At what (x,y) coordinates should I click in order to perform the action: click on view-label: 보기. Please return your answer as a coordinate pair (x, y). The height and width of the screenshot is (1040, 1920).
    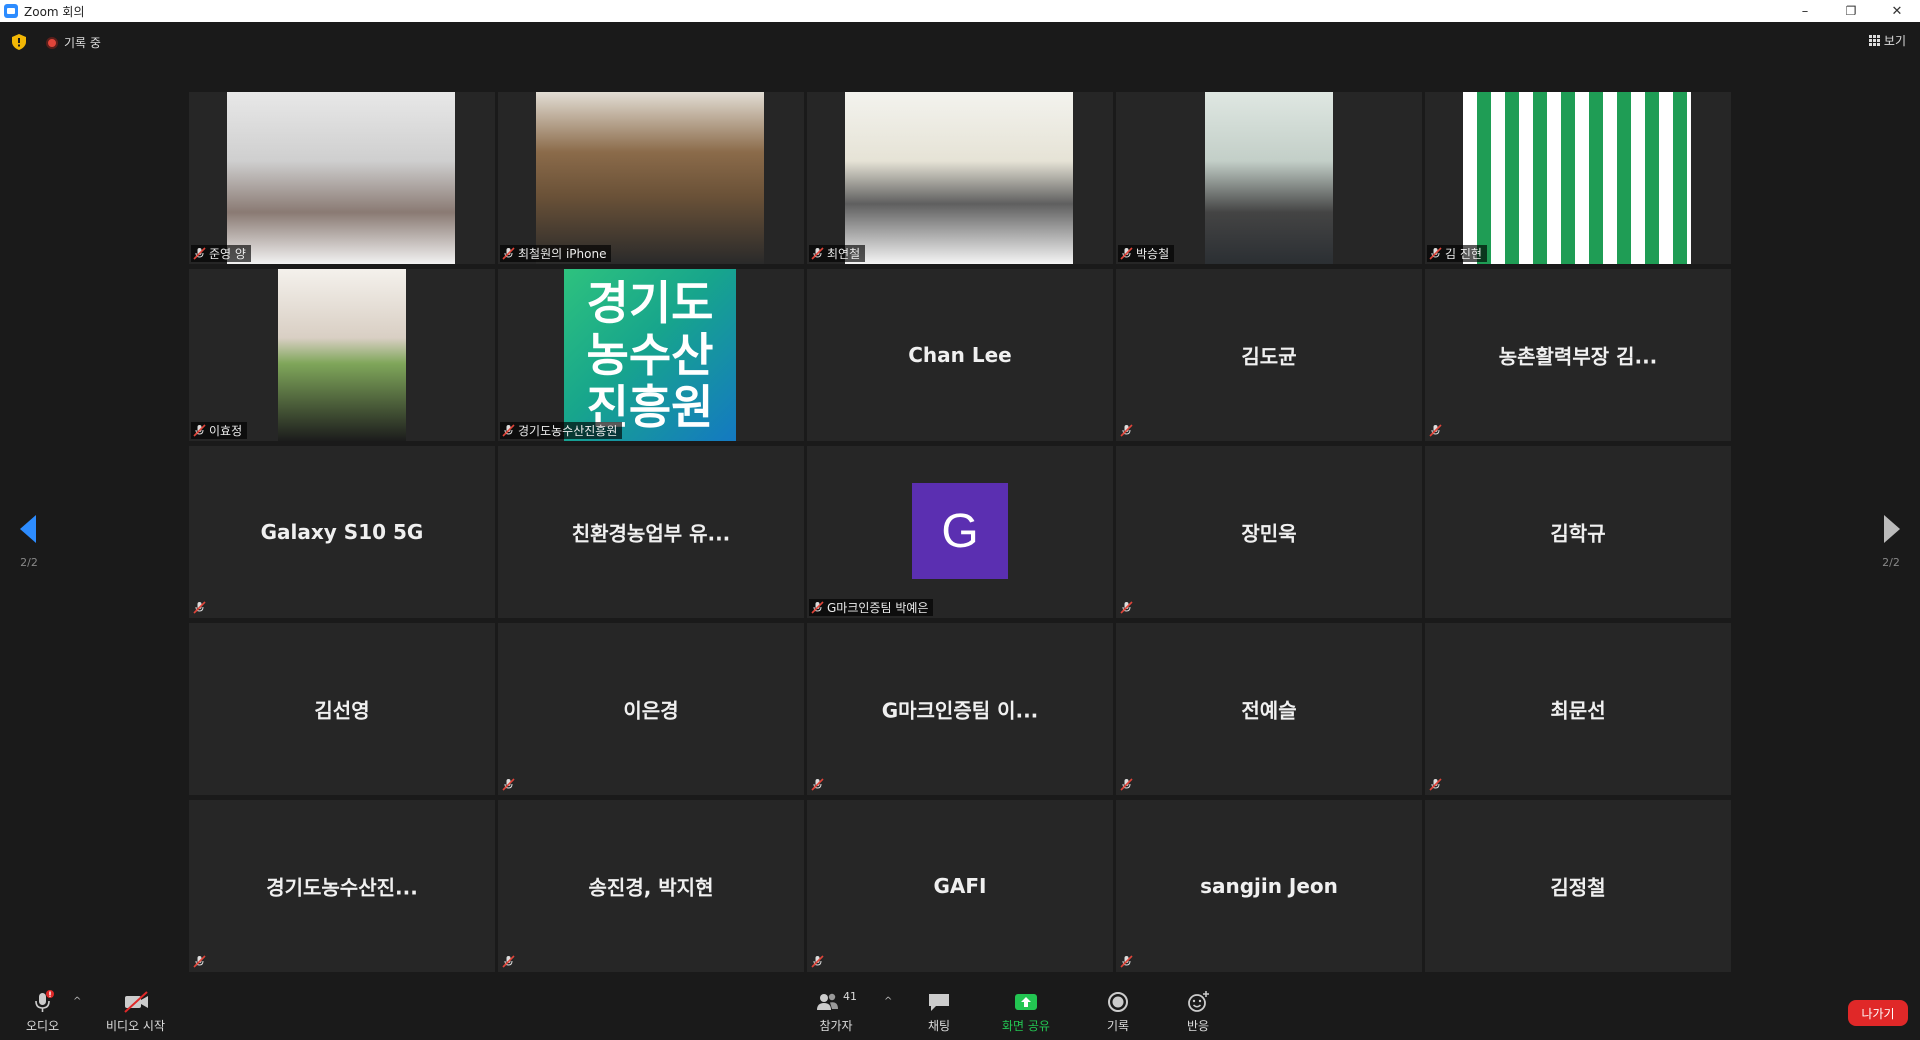
    Looking at the image, I should click on (1894, 41).